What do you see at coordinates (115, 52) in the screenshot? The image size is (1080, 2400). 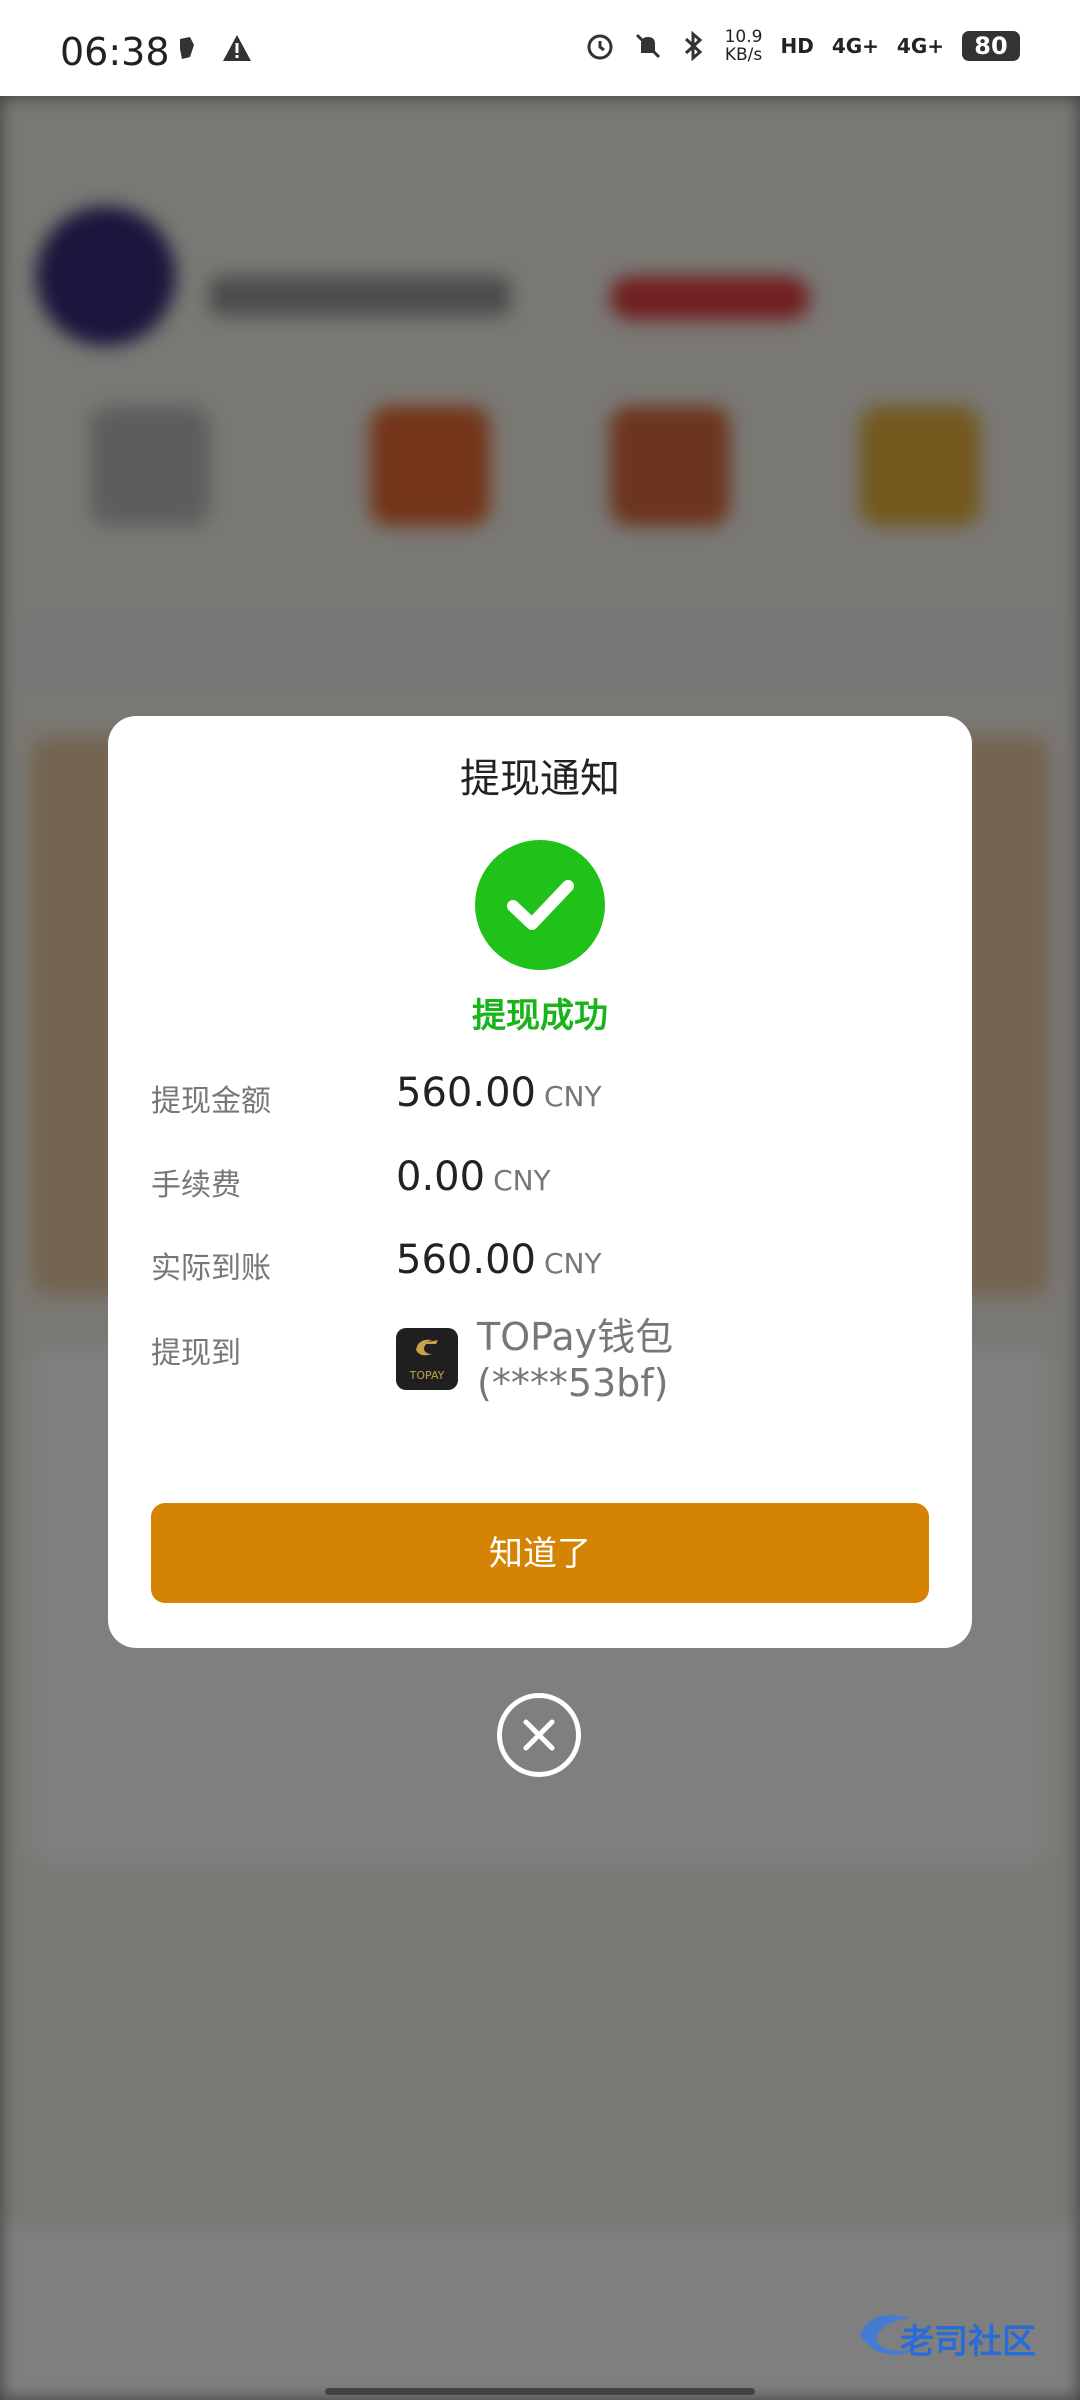 I see `status-time: 06:38` at bounding box center [115, 52].